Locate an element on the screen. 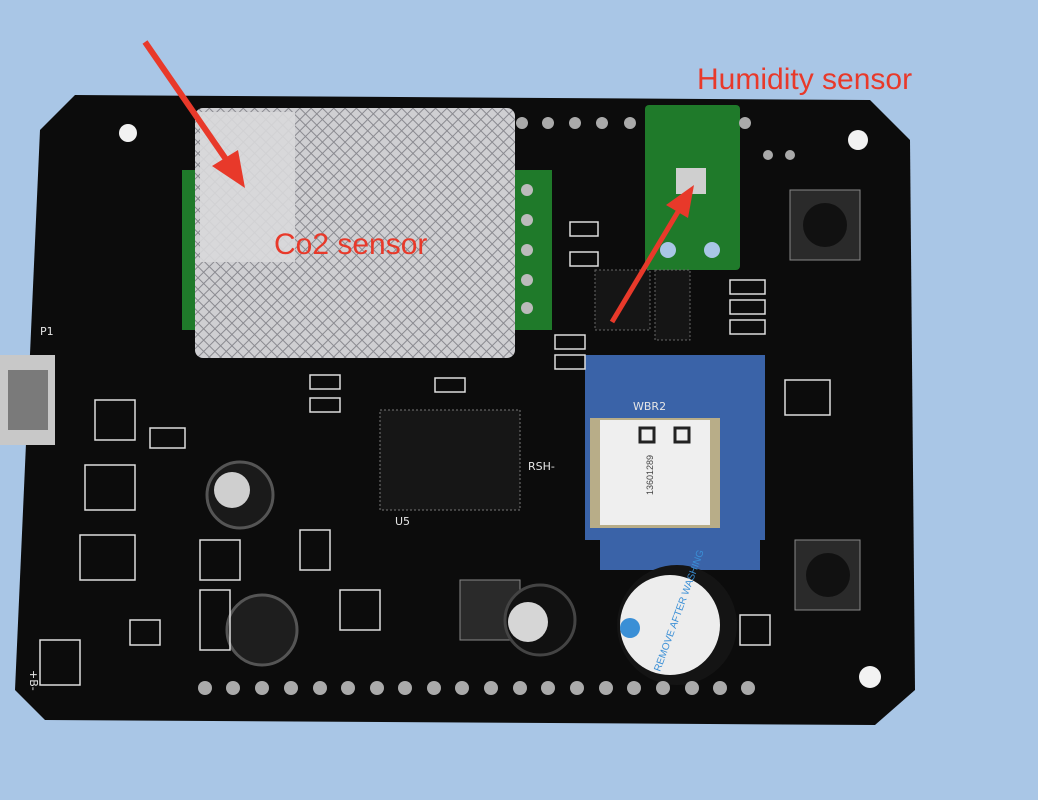 The width and height of the screenshot is (1038, 800). port-label: P1 is located at coordinates (47, 331).